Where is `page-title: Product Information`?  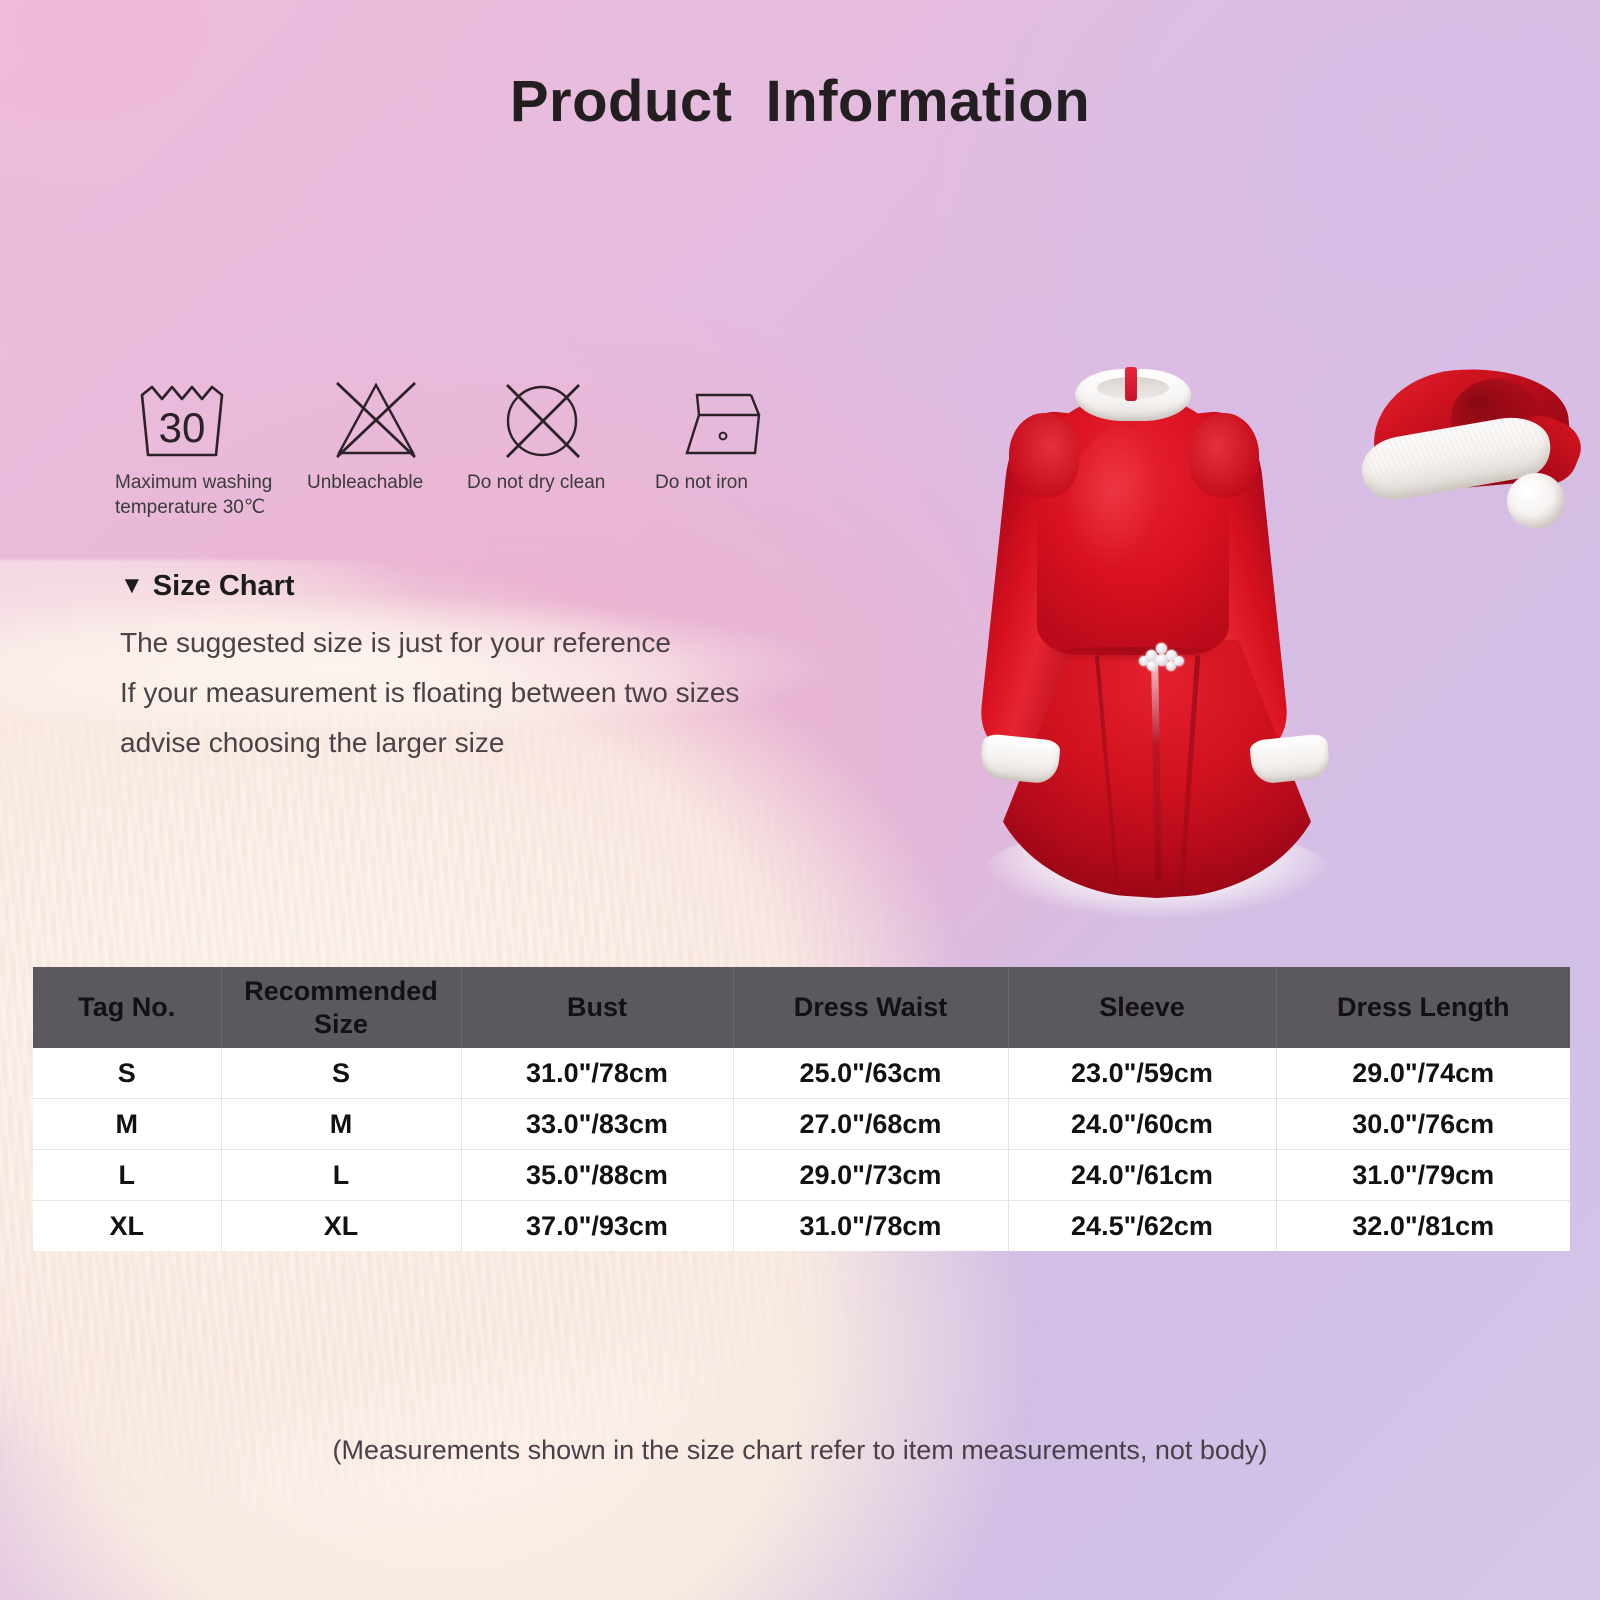 page-title: Product Information is located at coordinates (800, 101).